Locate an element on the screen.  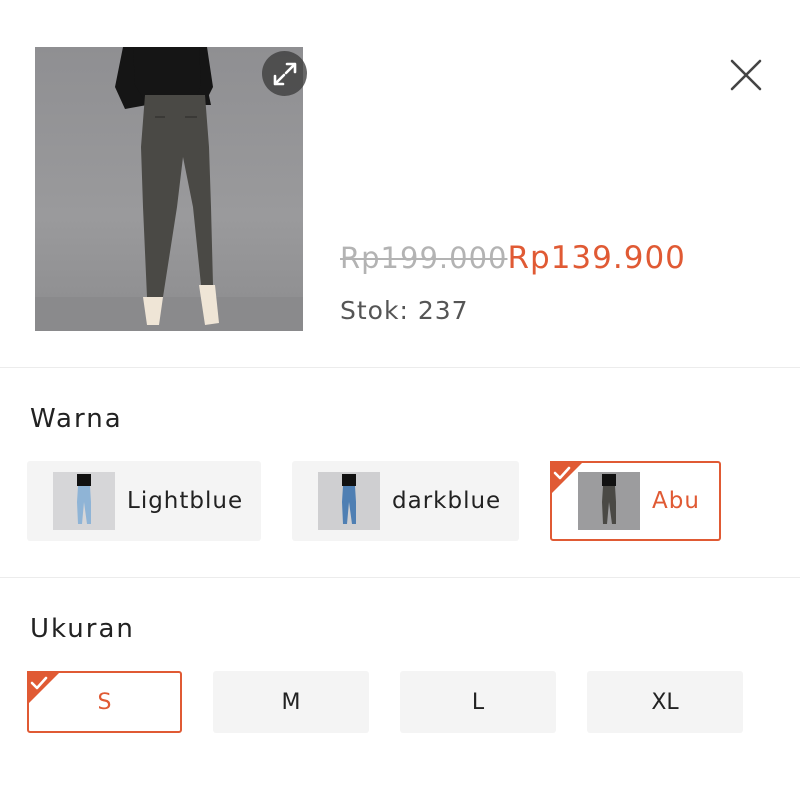
close-button is located at coordinates (746, 75).